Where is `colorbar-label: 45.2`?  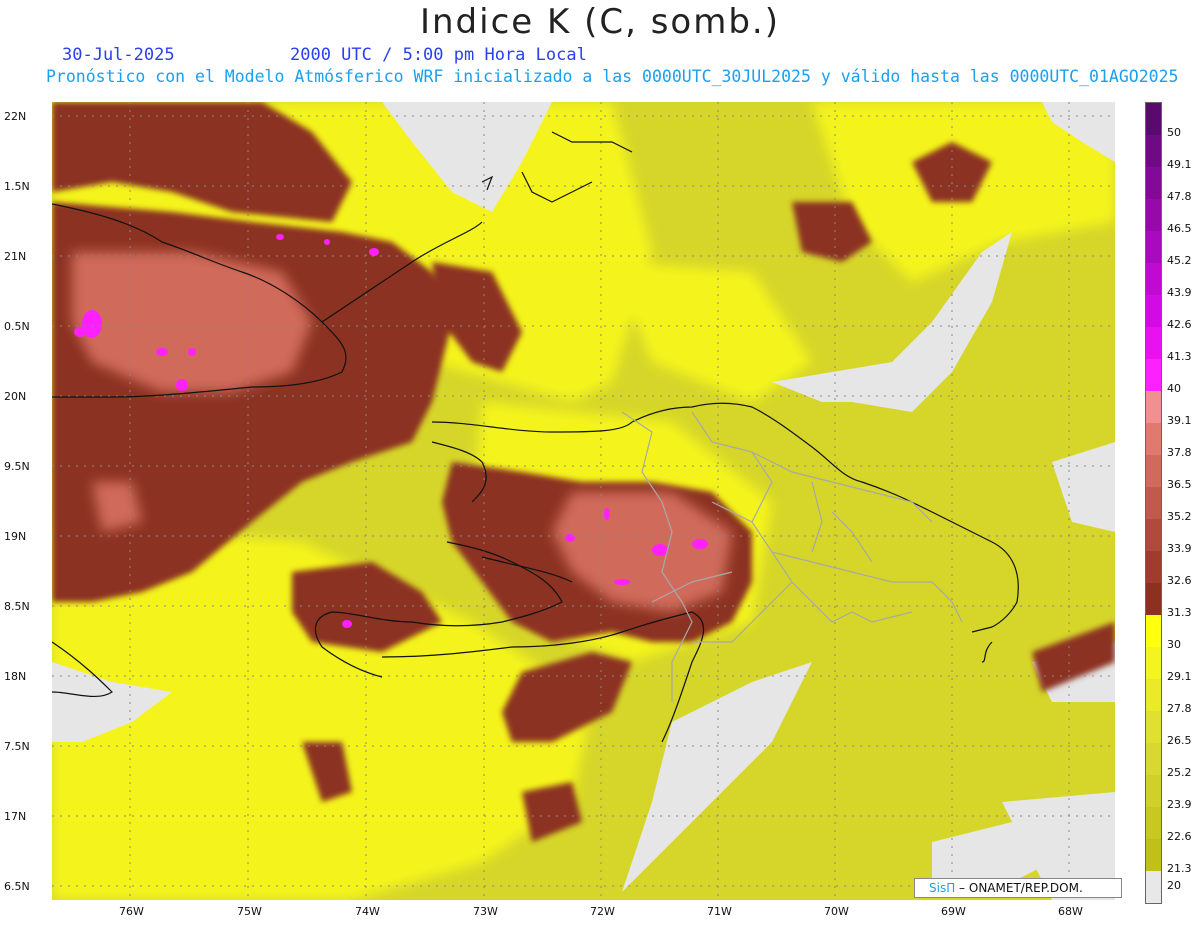 colorbar-label: 45.2 is located at coordinates (1179, 260).